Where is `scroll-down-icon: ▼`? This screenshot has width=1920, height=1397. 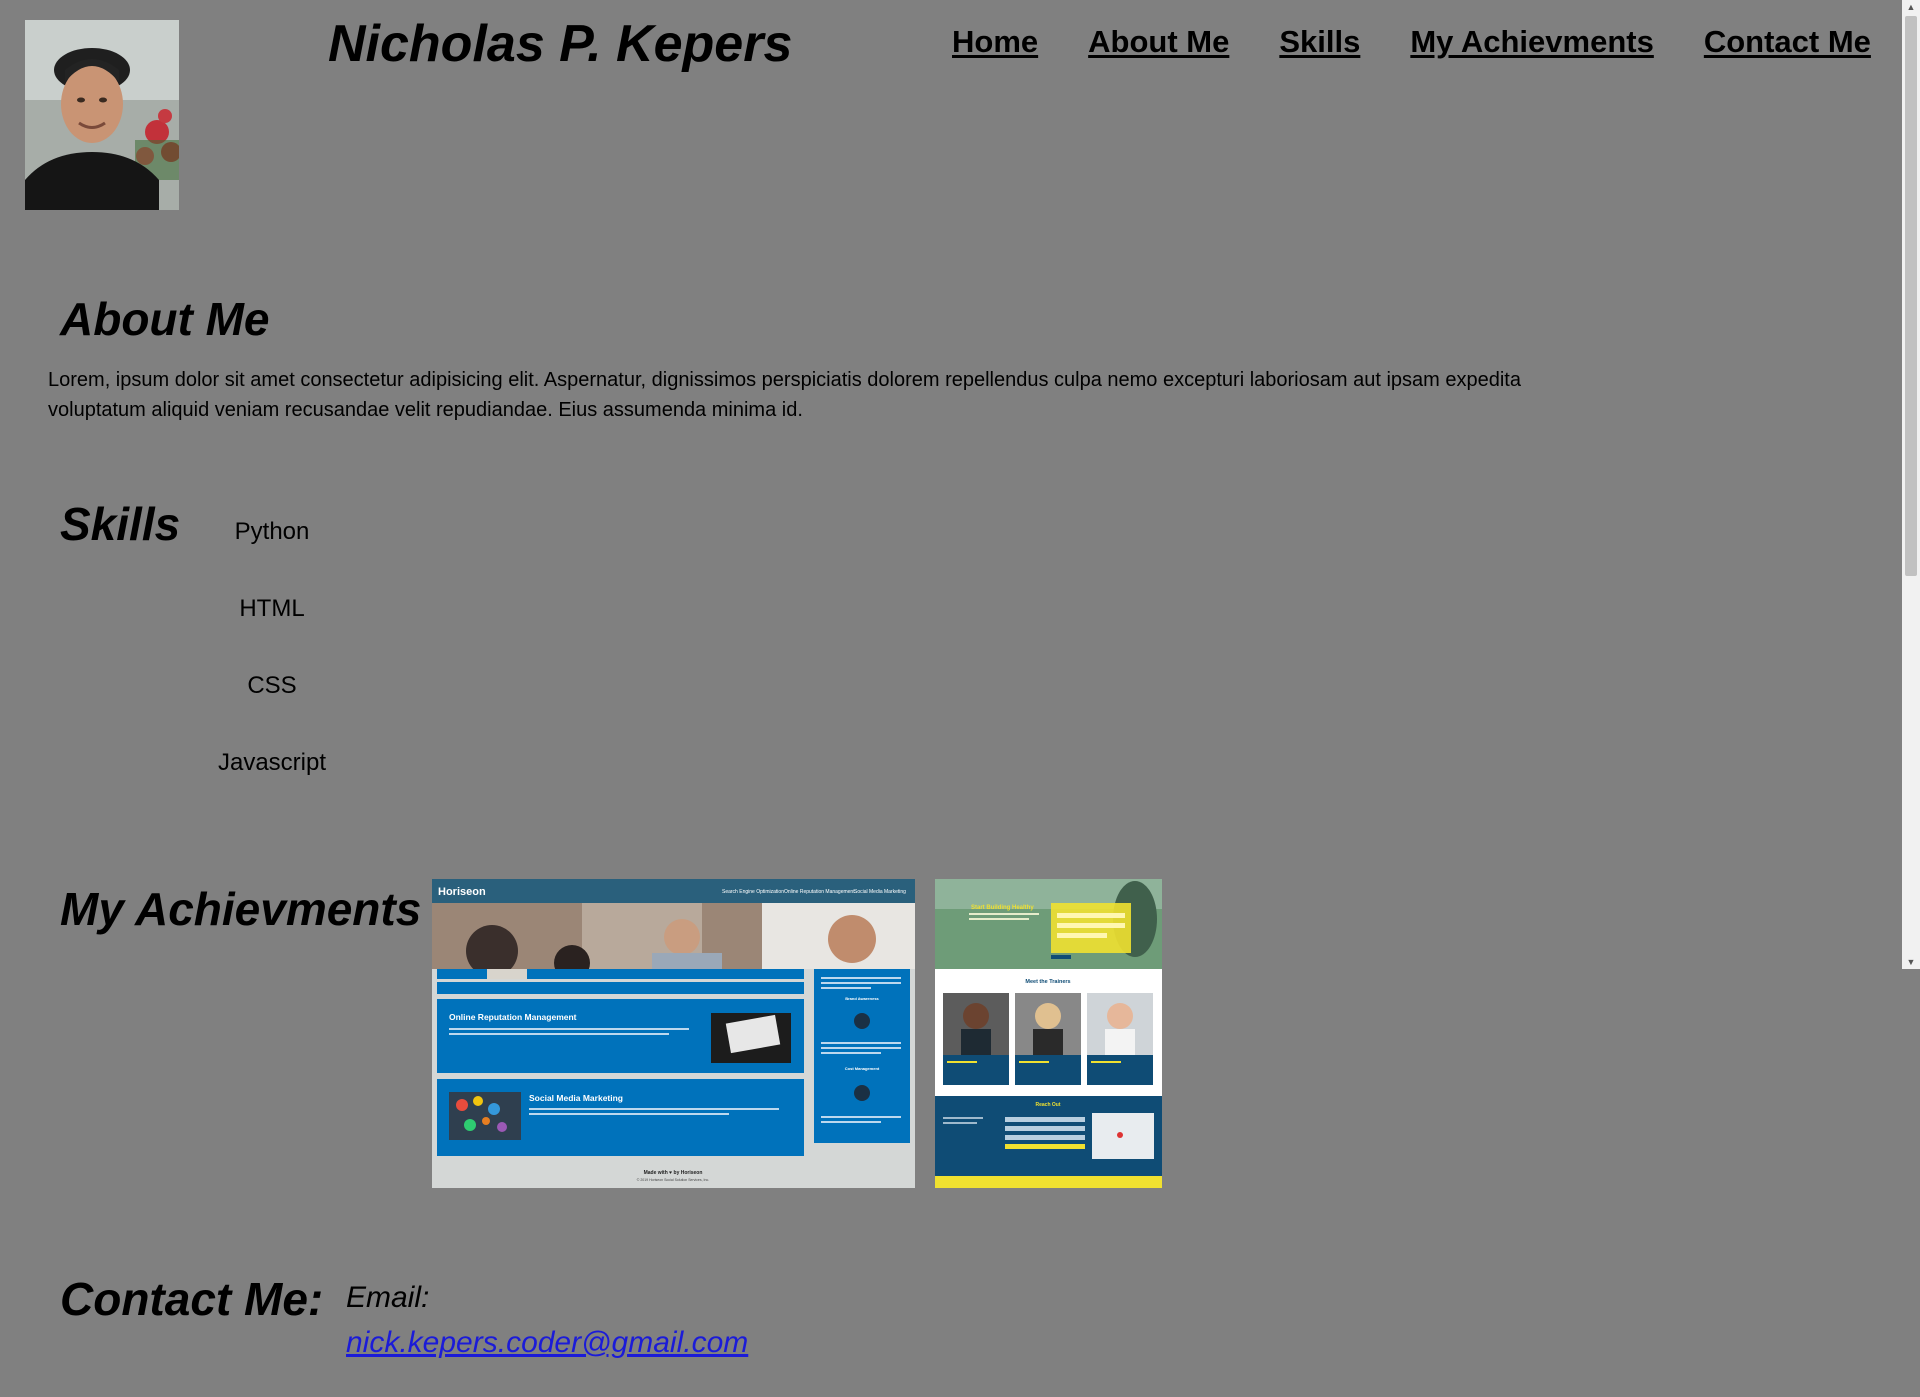
scroll-down-icon: ▼ is located at coordinates (1911, 962).